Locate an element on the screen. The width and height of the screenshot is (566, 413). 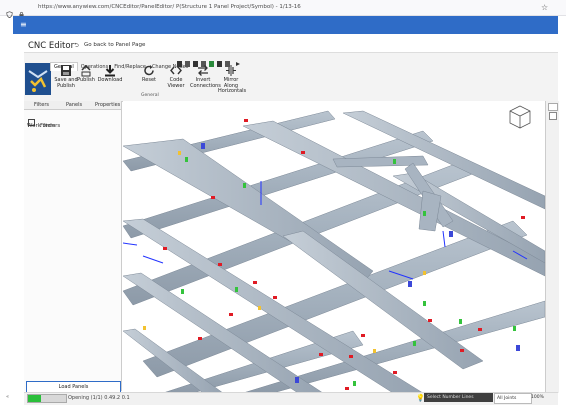
publish-button: Publish is located at coordinates (86, 74).